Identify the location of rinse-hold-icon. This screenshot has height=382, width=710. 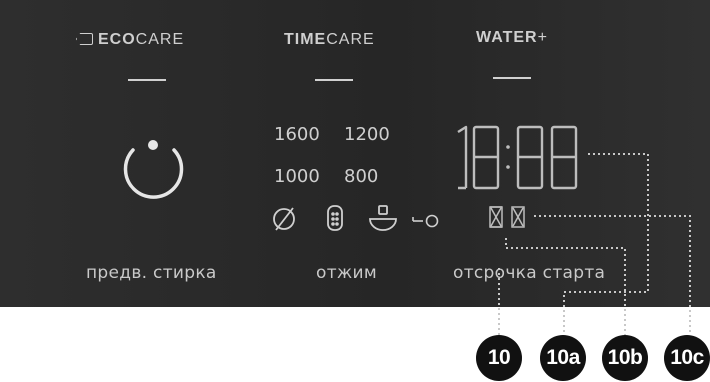
(383, 218).